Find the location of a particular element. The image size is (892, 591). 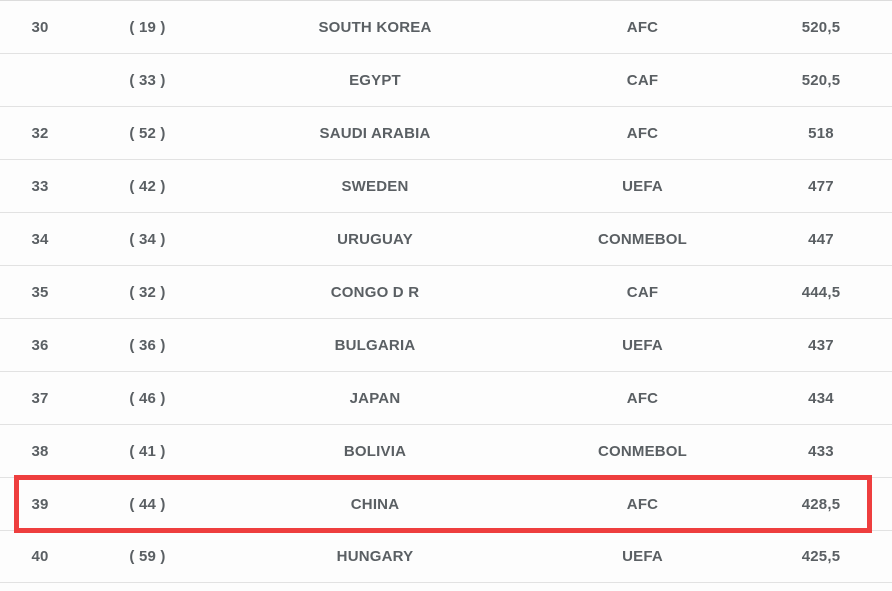

points-cell: 437 is located at coordinates (821, 345).